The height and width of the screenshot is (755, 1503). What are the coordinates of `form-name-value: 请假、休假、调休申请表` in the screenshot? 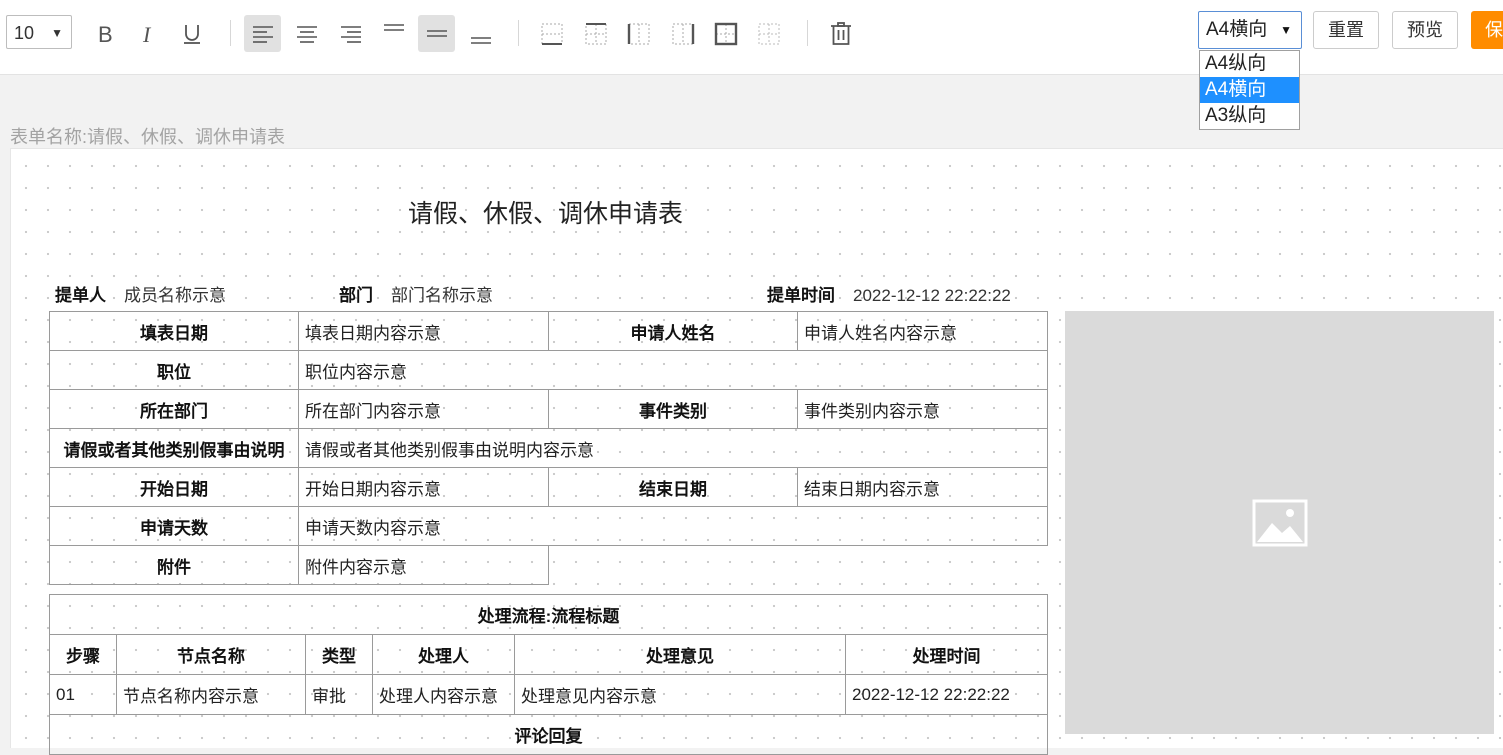 It's located at (186, 137).